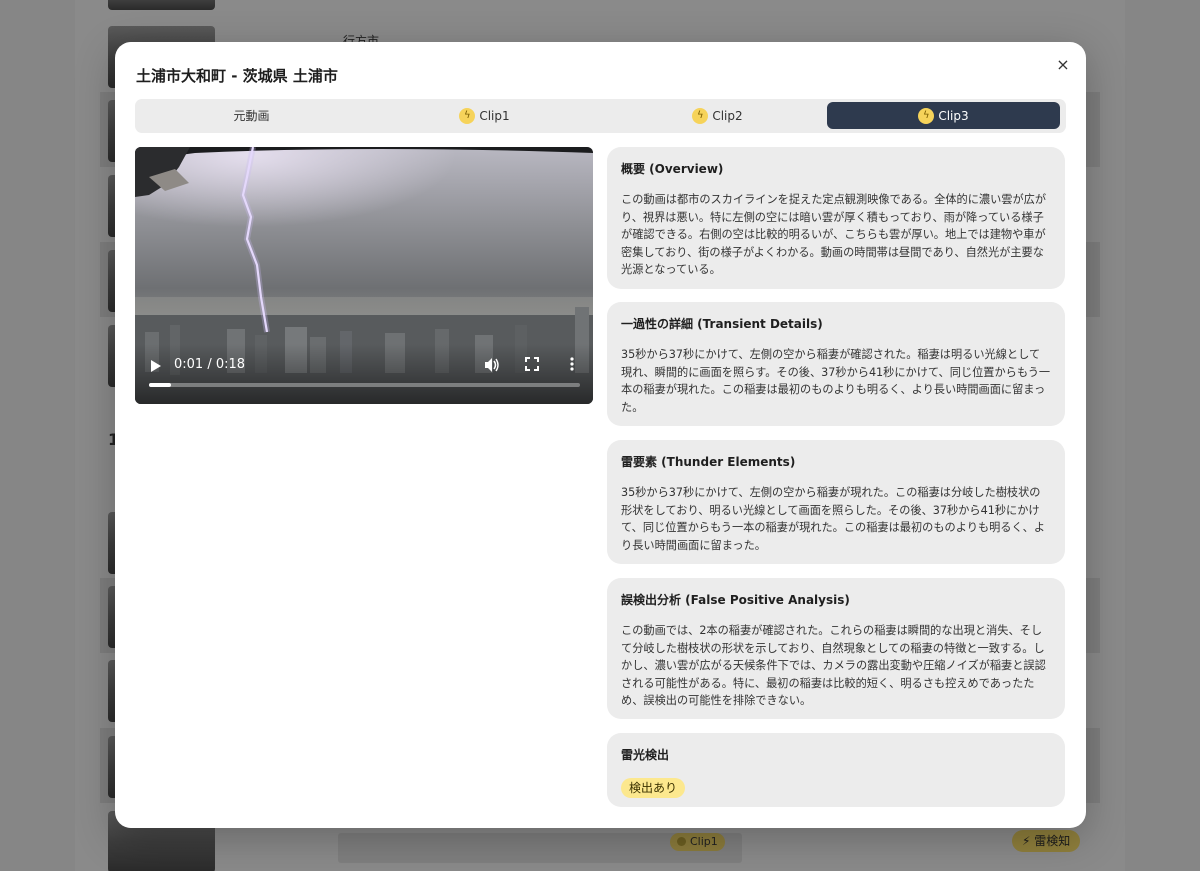 This screenshot has width=1200, height=871. I want to click on video-time: 0:01 / 0:18, so click(210, 364).